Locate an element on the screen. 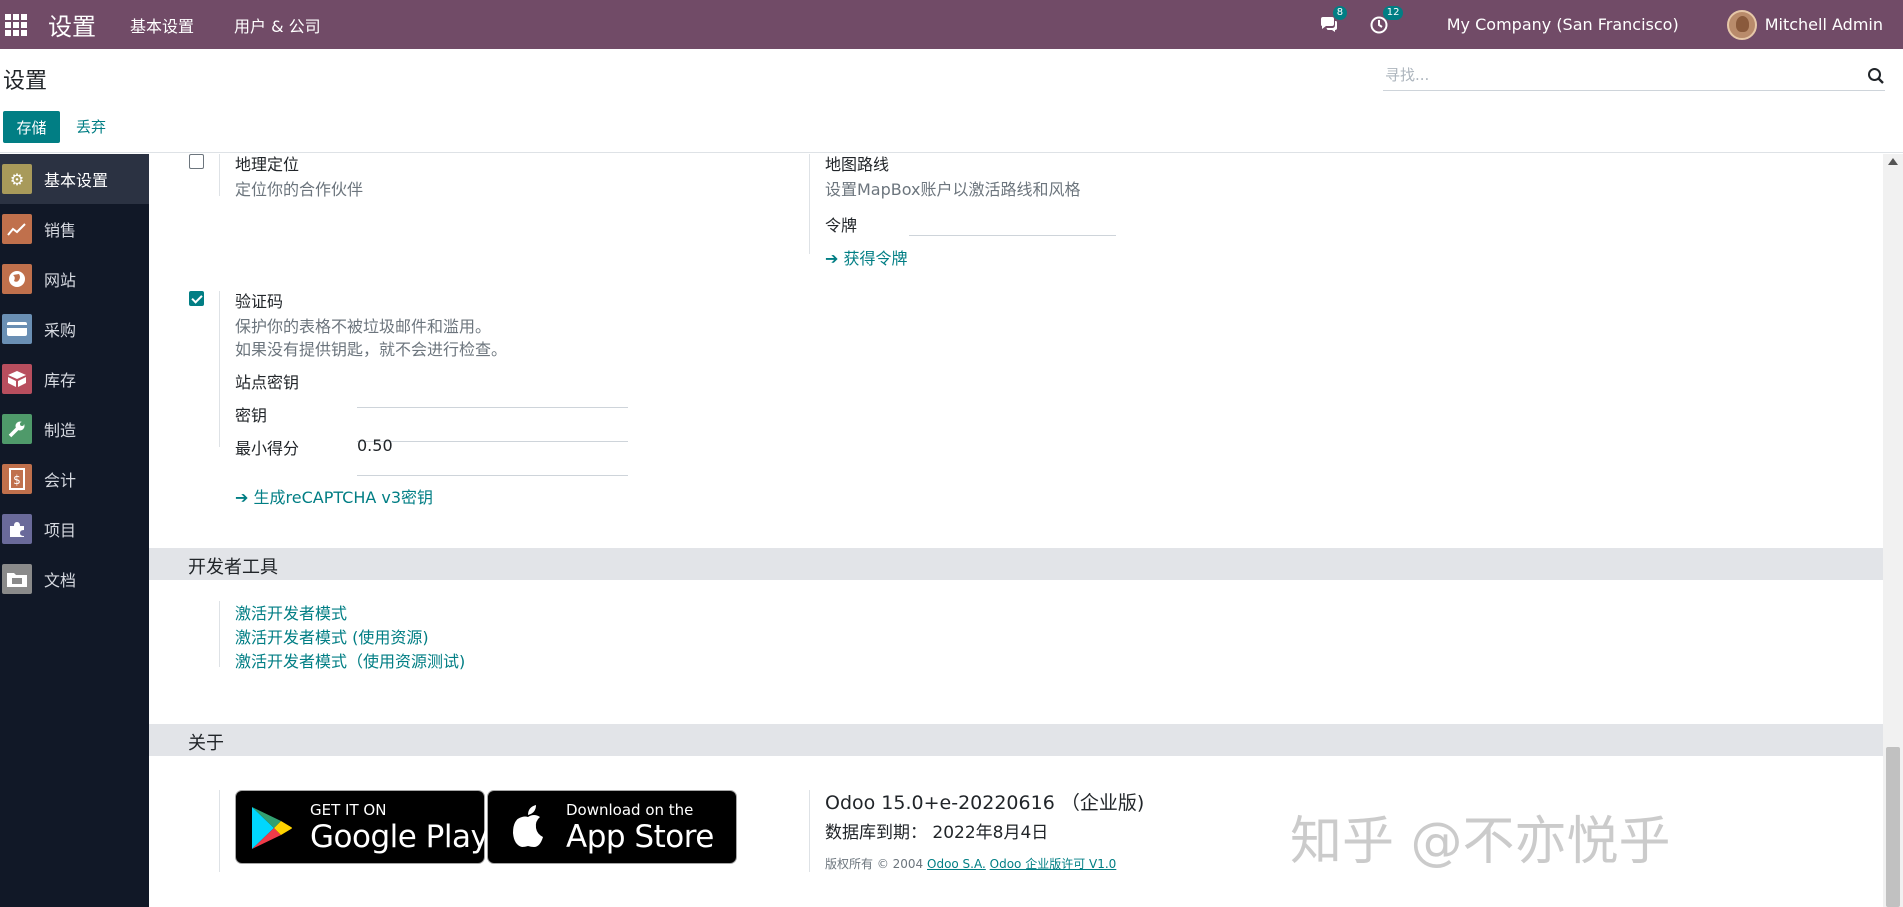 This screenshot has width=1903, height=907. captcha-description-1: 保护你的表格不被垃圾邮件和滥用。 is located at coordinates (363, 326).